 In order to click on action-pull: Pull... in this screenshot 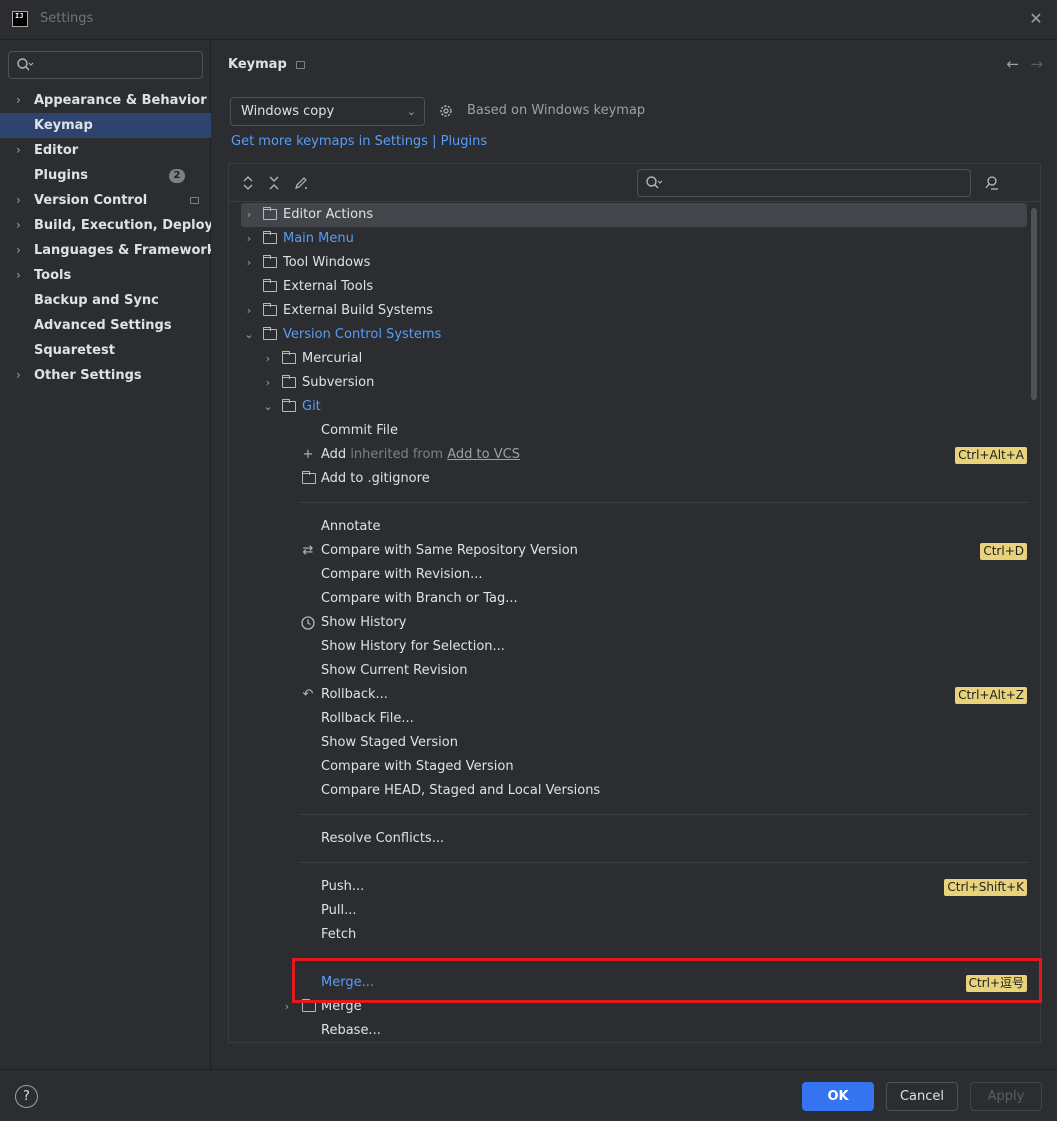, I will do `click(629, 911)`.